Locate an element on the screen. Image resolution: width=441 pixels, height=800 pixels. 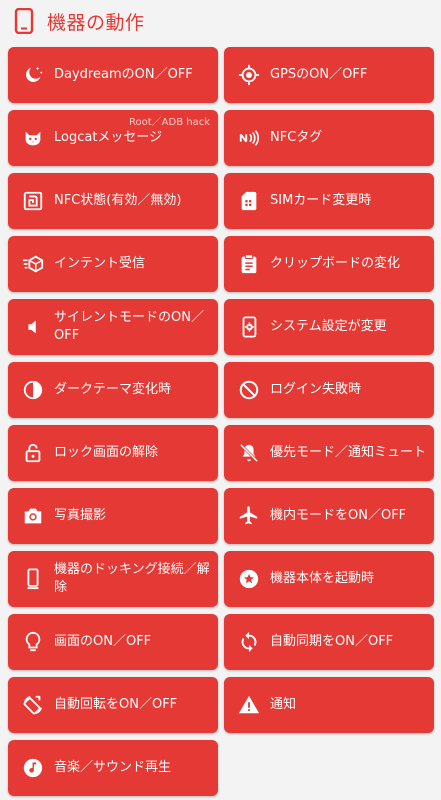
clipboard-icon is located at coordinates (249, 264).